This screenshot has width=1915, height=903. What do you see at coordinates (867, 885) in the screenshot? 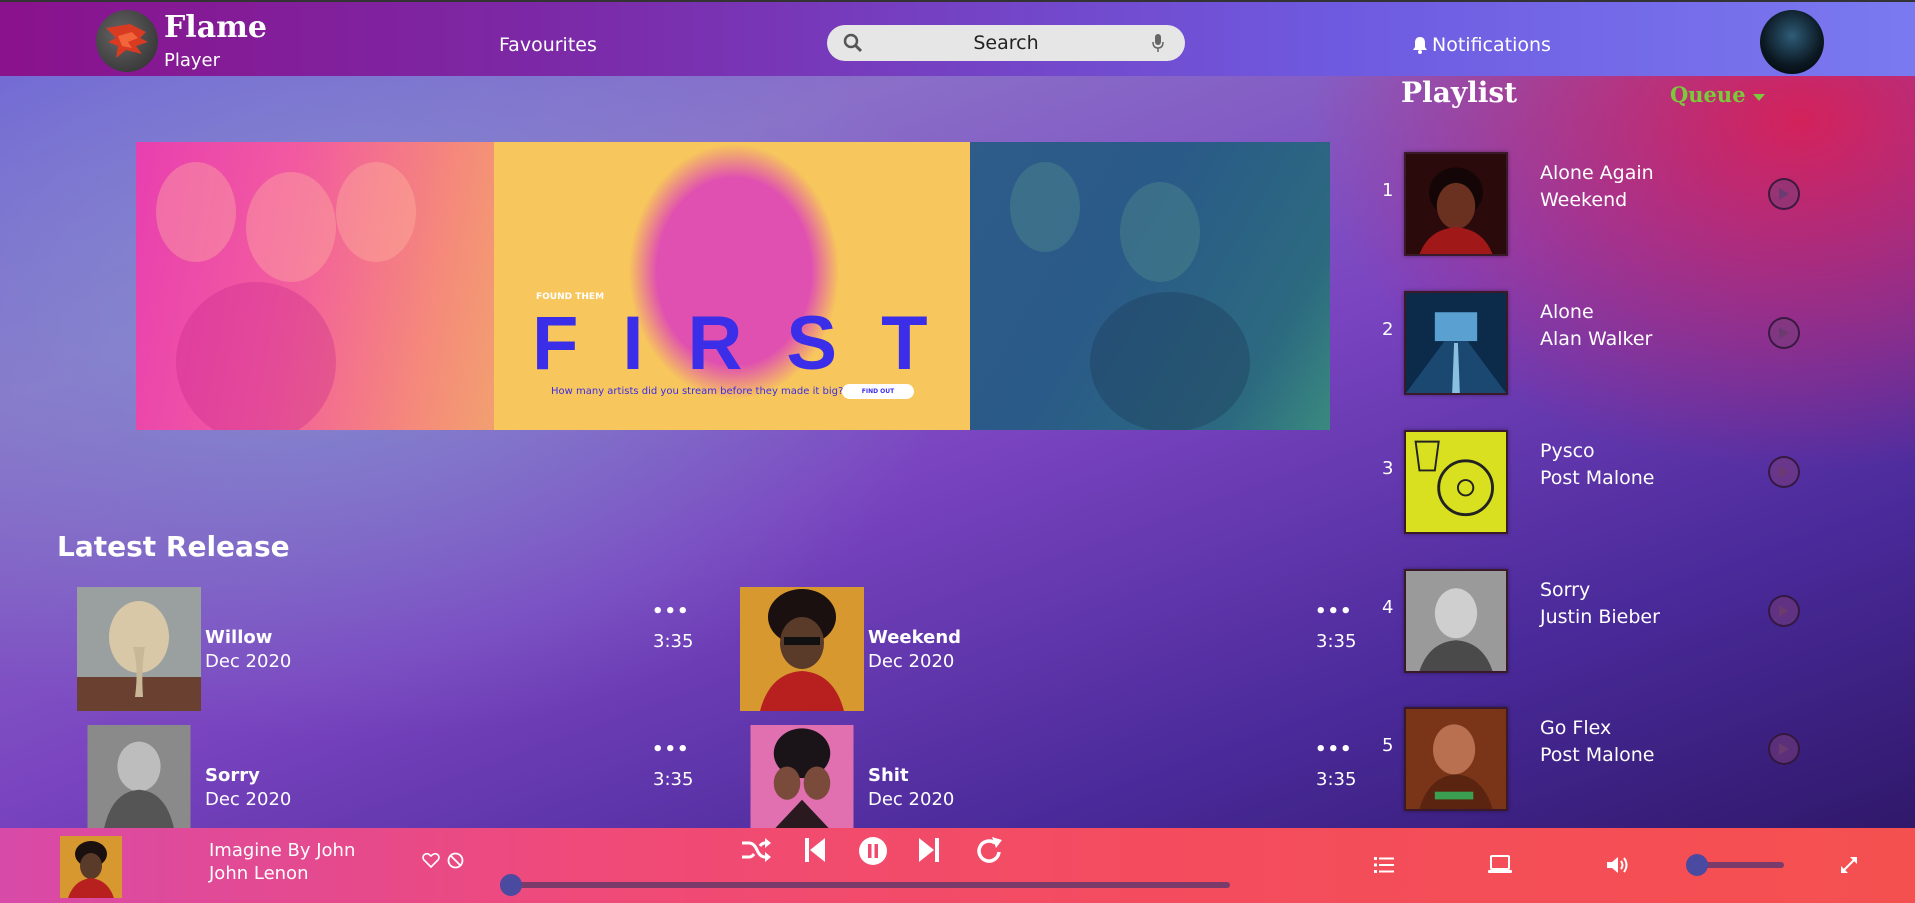
I see `progress-track` at bounding box center [867, 885].